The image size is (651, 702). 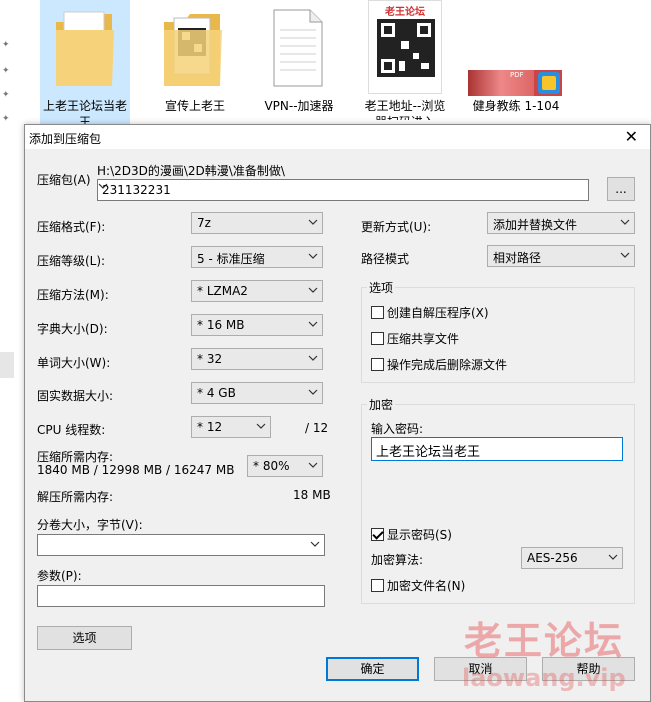 I want to click on desktop-item-qr-image: 老王论坛 老王地址--浏览器扫码进入, so click(x=405, y=62).